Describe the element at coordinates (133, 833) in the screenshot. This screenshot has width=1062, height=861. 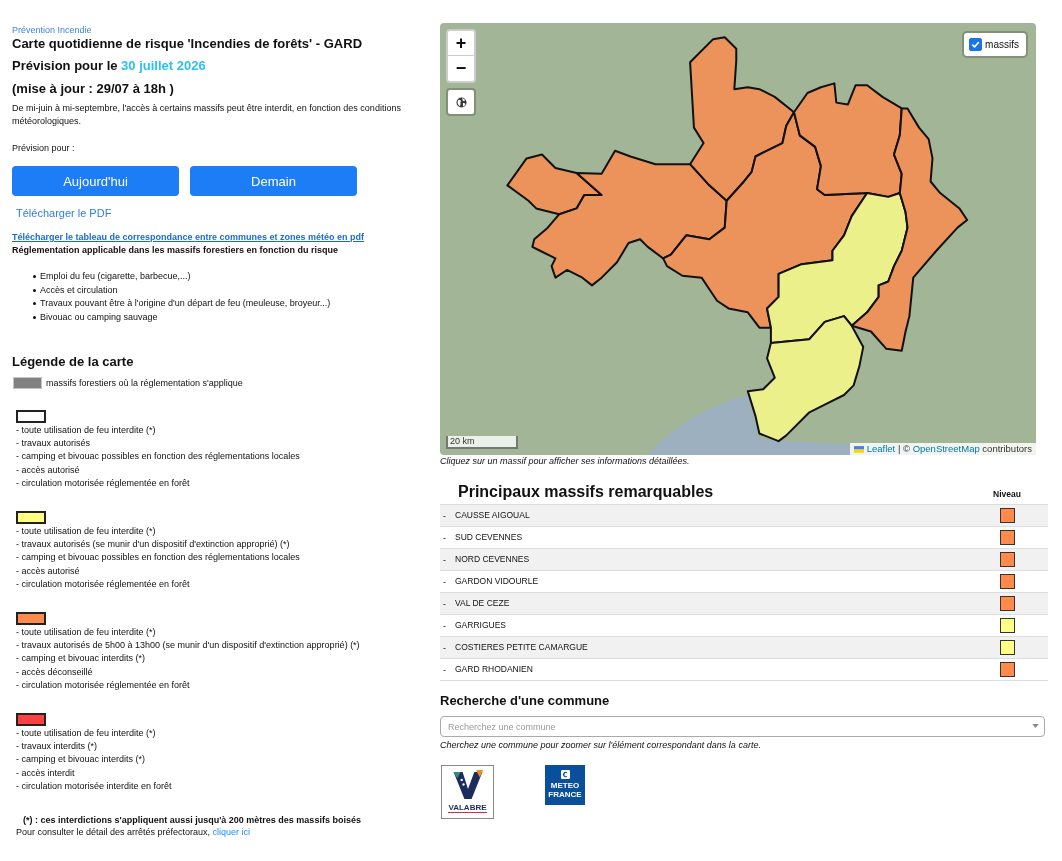
I see `decrees-text: Pour consulter le détail des arrêtés préfectoraux, cliquer ici` at that location.